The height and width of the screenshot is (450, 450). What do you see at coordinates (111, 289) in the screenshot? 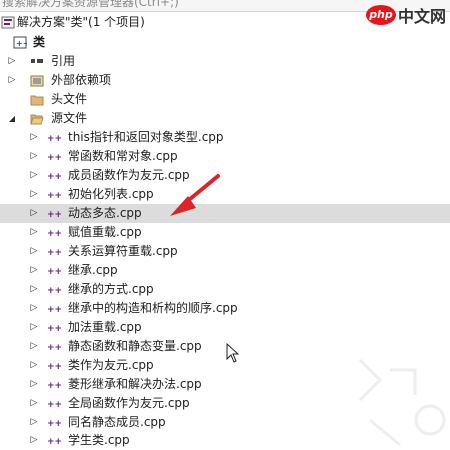
I see `file-label: 继承的方式.cpp` at bounding box center [111, 289].